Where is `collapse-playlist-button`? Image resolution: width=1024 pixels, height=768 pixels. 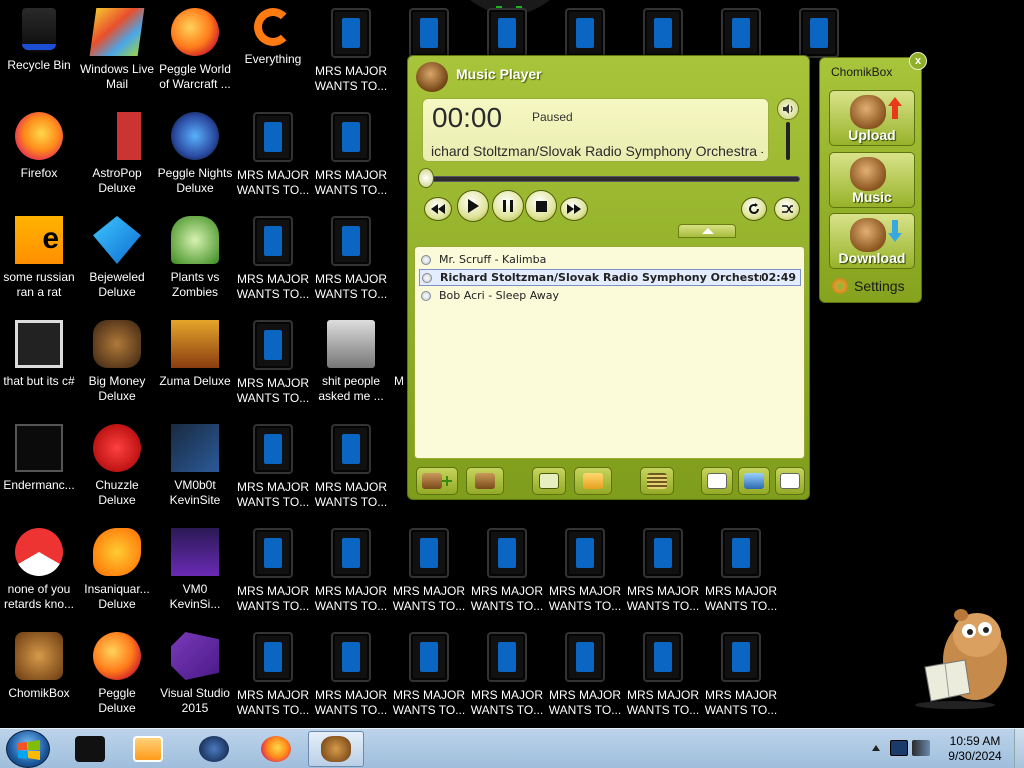 collapse-playlist-button is located at coordinates (707, 231).